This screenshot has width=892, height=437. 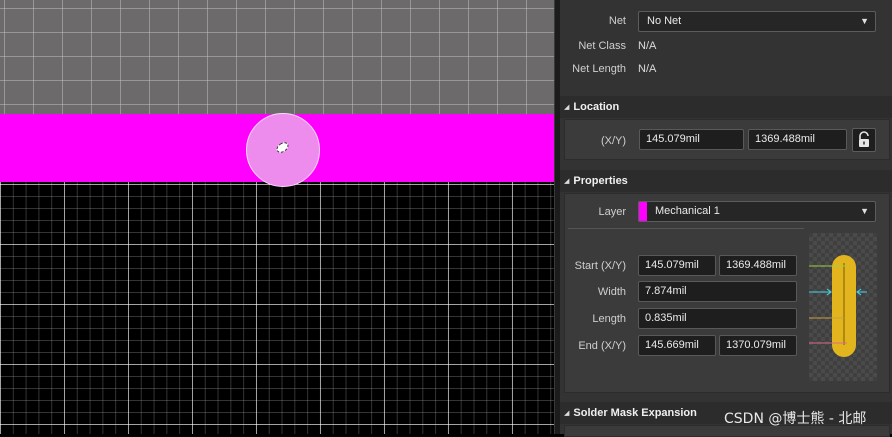 What do you see at coordinates (757, 21) in the screenshot?
I see `net-dropdown: No Net ▼` at bounding box center [757, 21].